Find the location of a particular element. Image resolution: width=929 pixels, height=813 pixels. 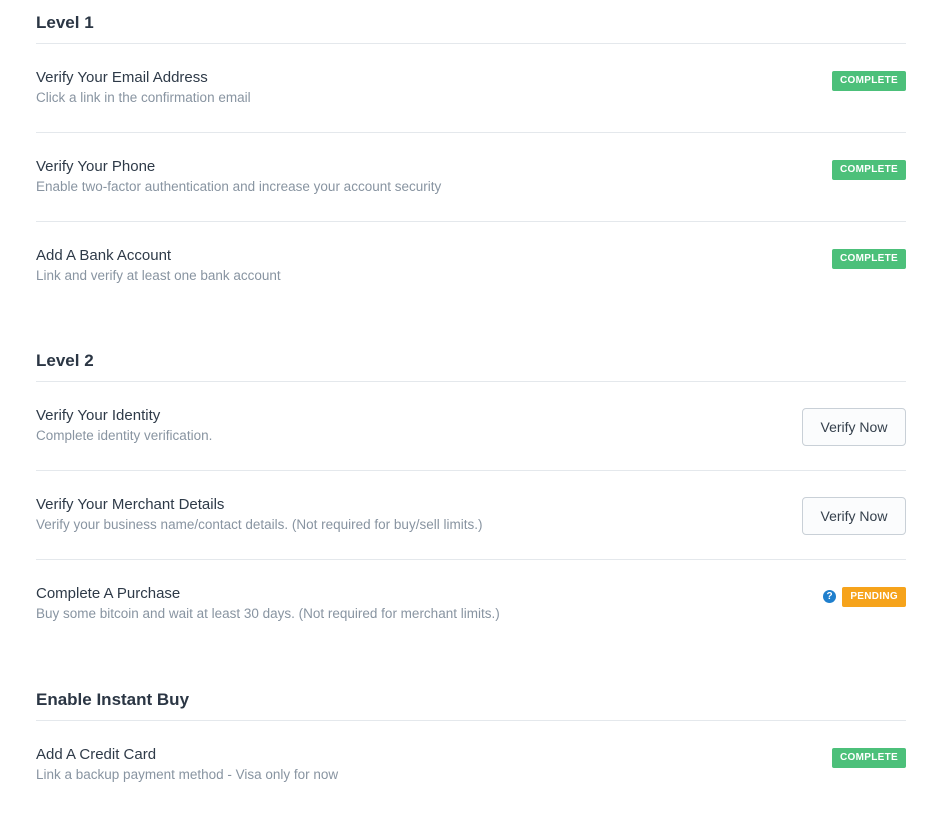

section-header: Level 1 is located at coordinates (471, 23).